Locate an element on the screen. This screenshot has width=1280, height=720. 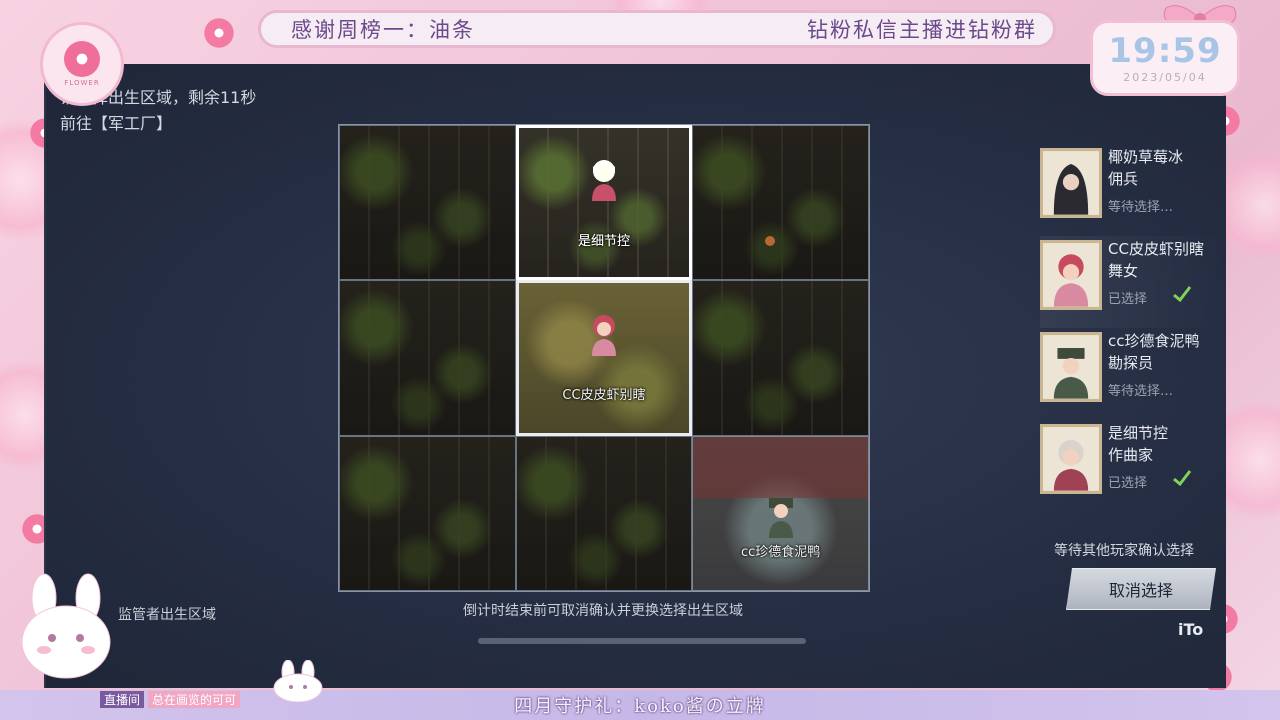
flower-logo: FLOWER is located at coordinates (82, 64).